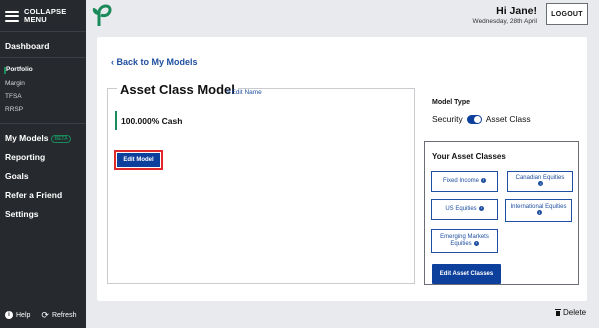 The height and width of the screenshot is (328, 599). Describe the element at coordinates (23, 315) in the screenshot. I see `help-label: Help` at that location.